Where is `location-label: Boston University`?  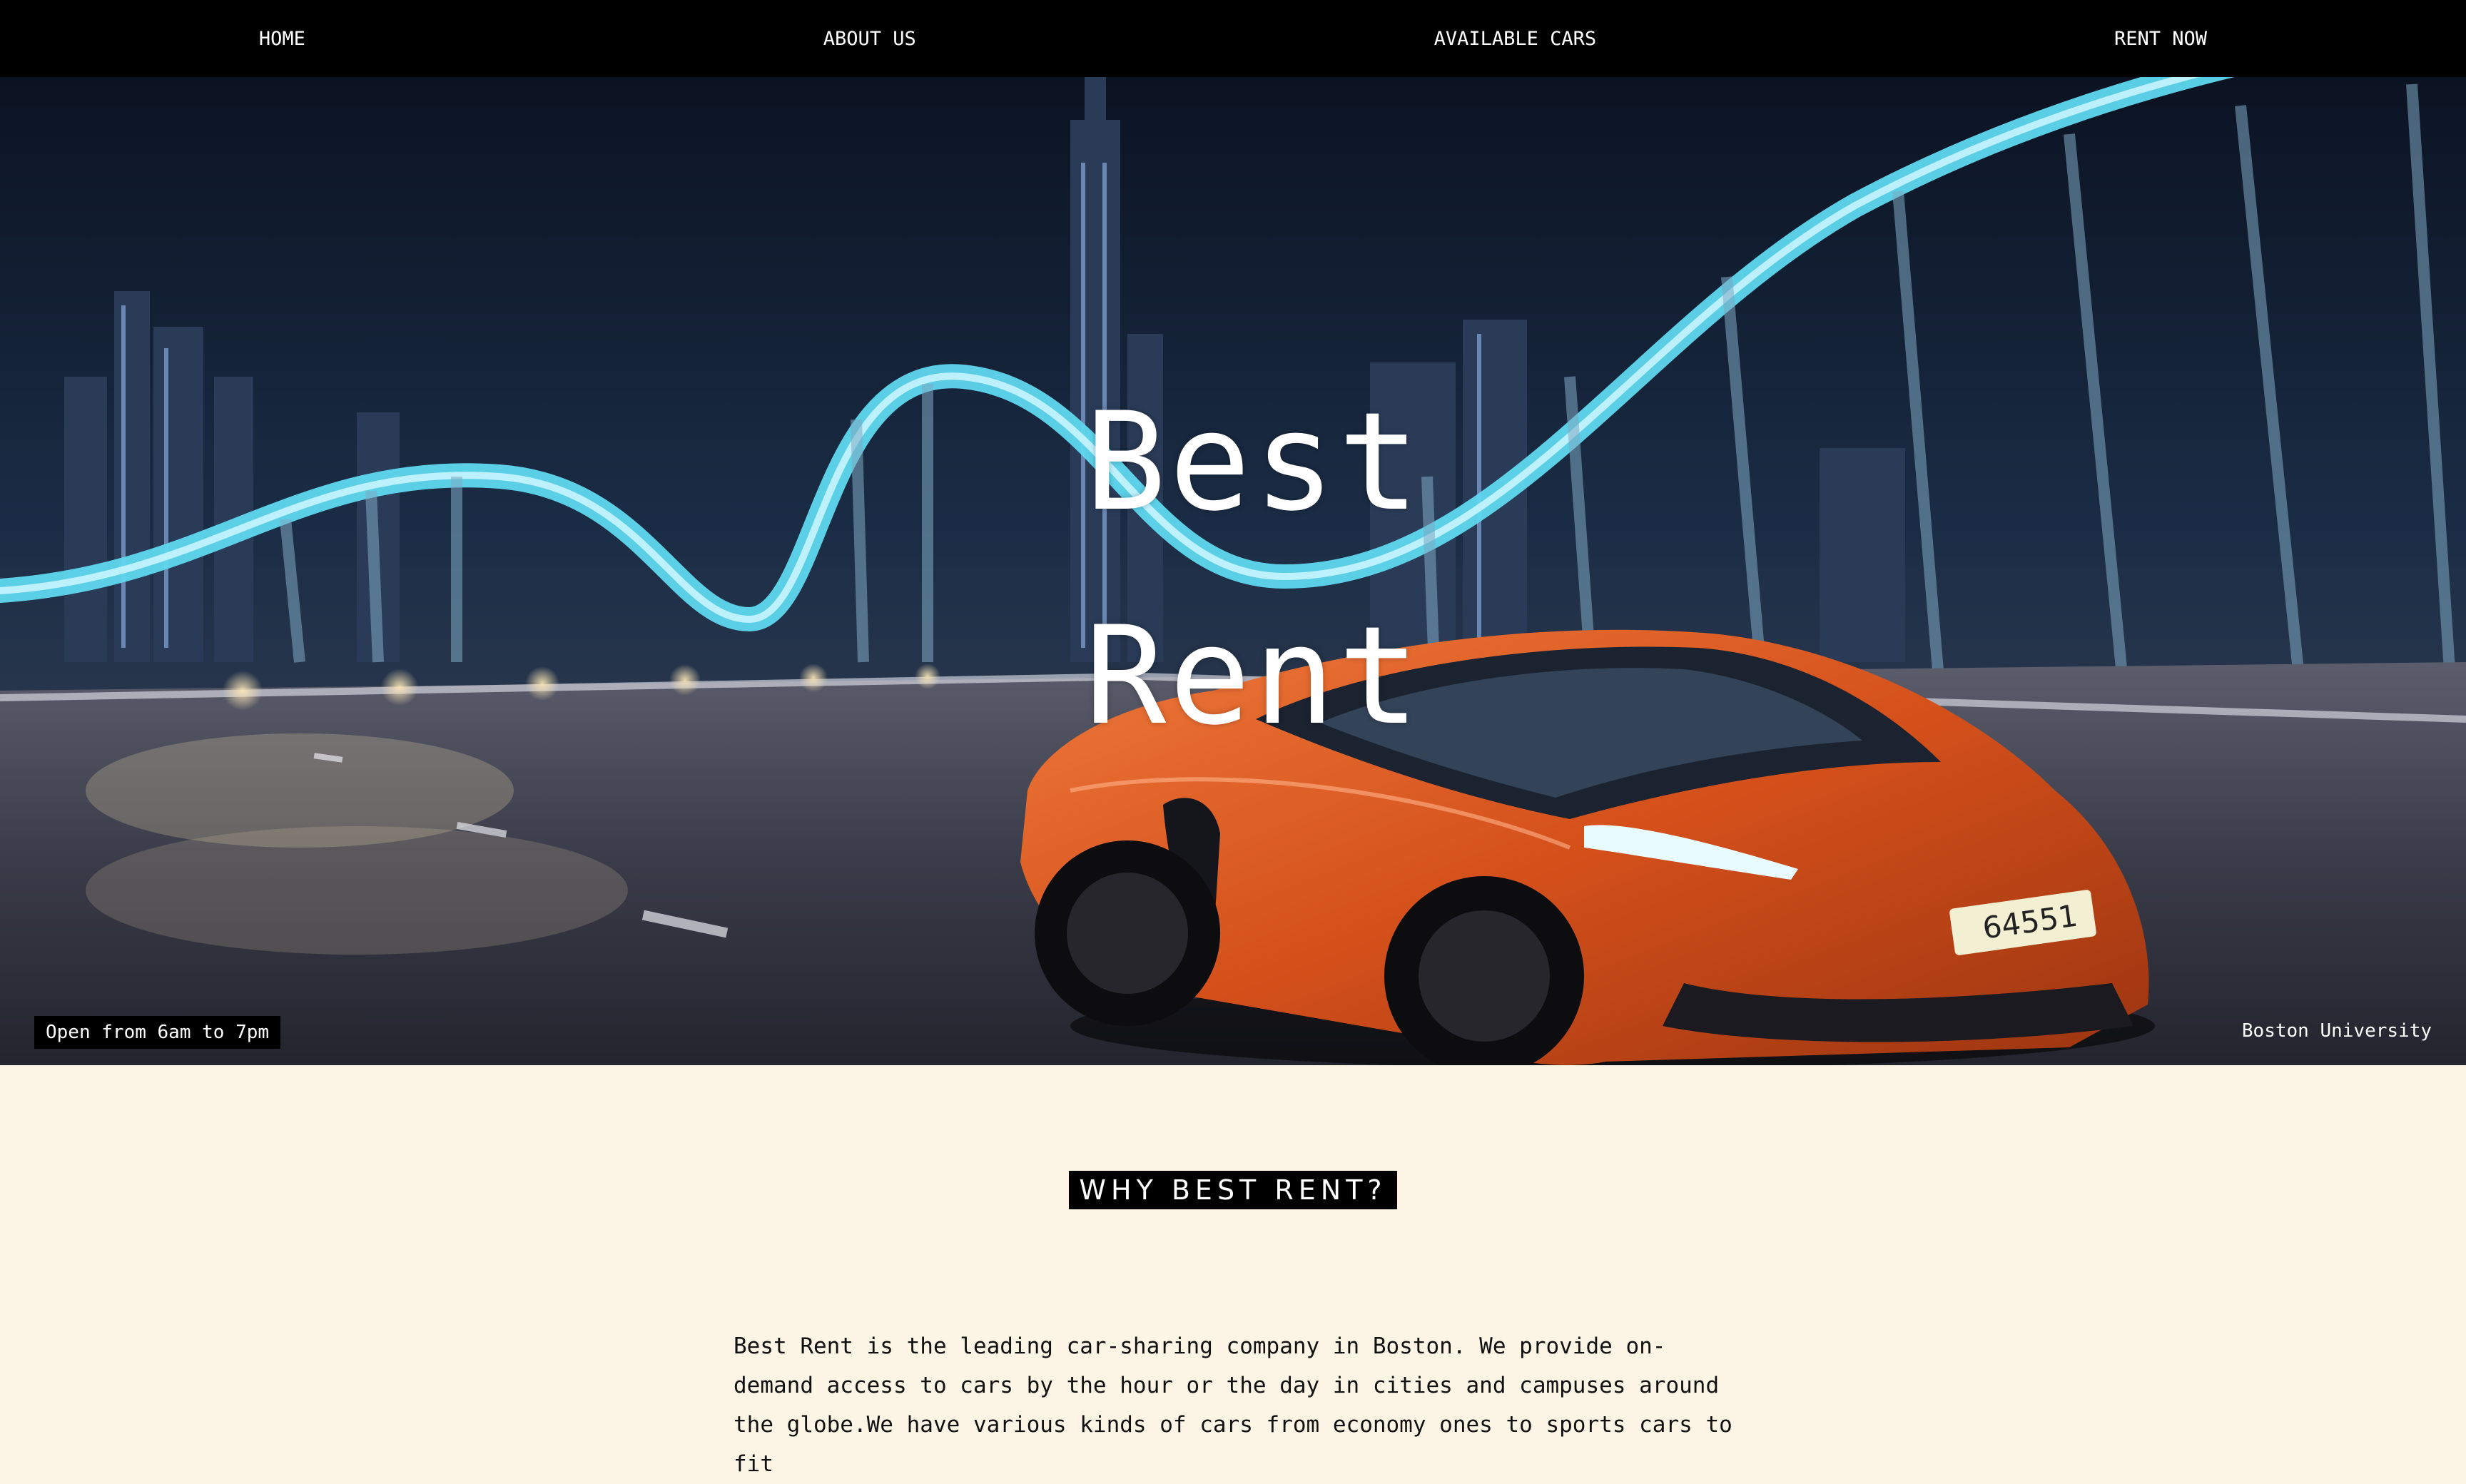
location-label: Boston University is located at coordinates (2336, 1031).